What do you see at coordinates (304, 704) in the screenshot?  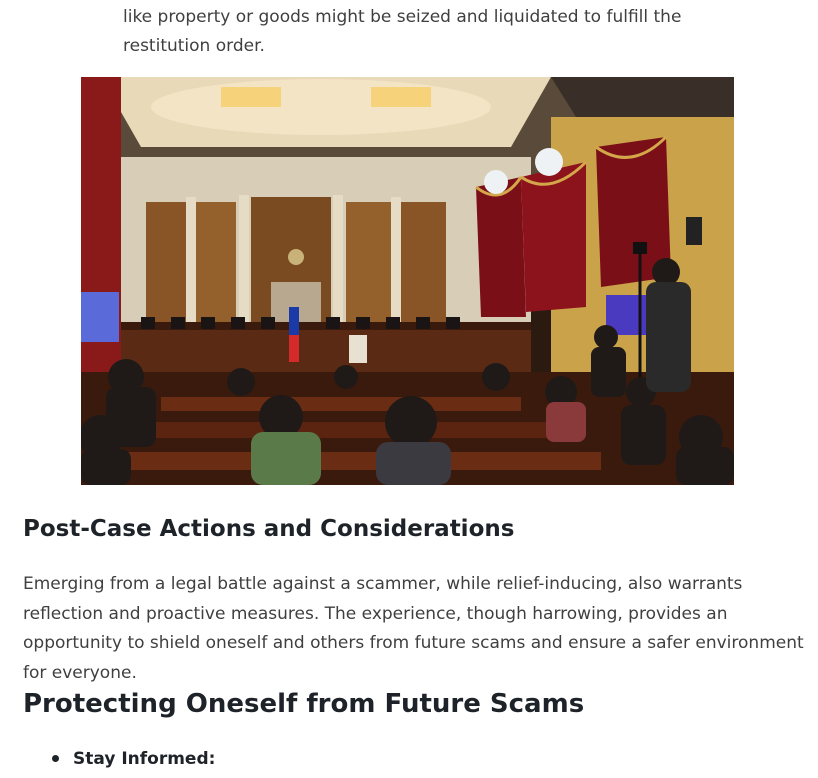 I see `protecting-heading: Protecting Oneself from Future Scams` at bounding box center [304, 704].